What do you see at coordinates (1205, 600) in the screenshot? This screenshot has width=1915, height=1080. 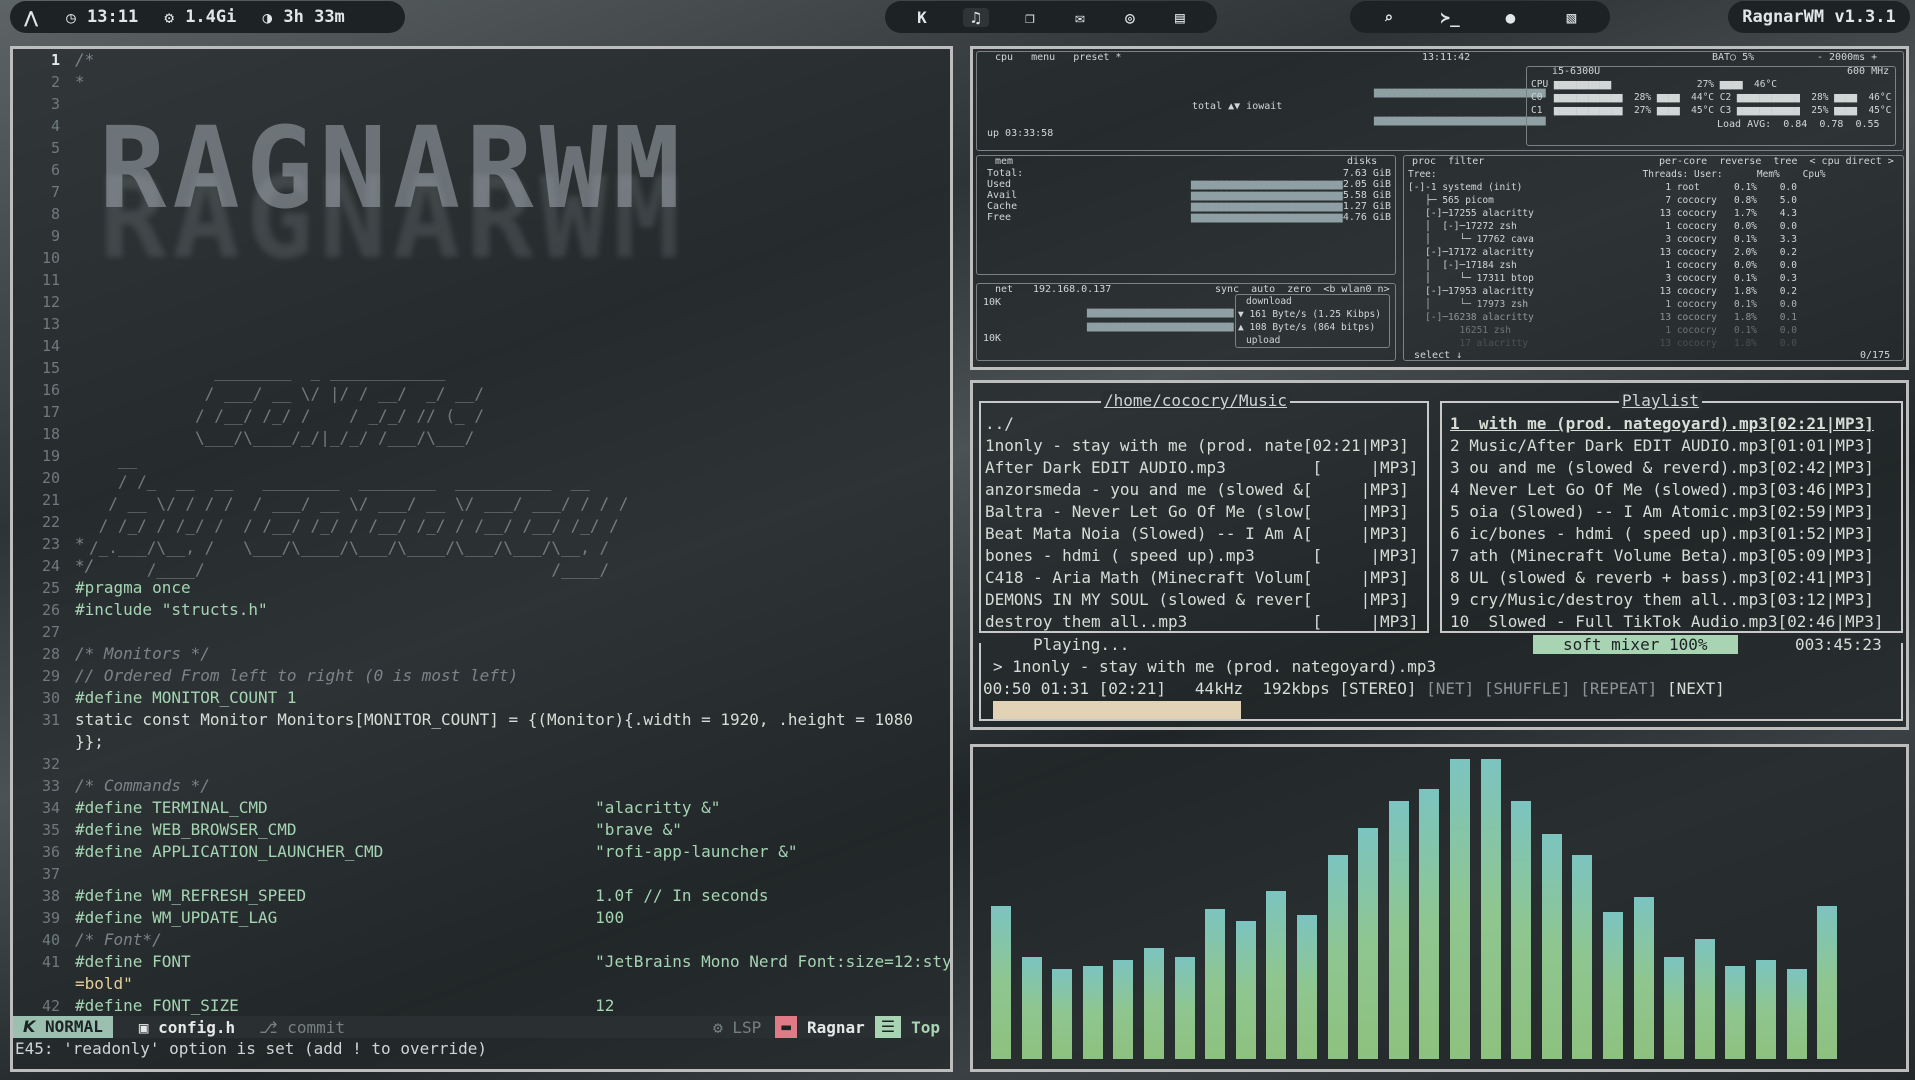 I see `file-entry: DEMONS IN MY SOUL (slowed & rever[ |MP3]` at bounding box center [1205, 600].